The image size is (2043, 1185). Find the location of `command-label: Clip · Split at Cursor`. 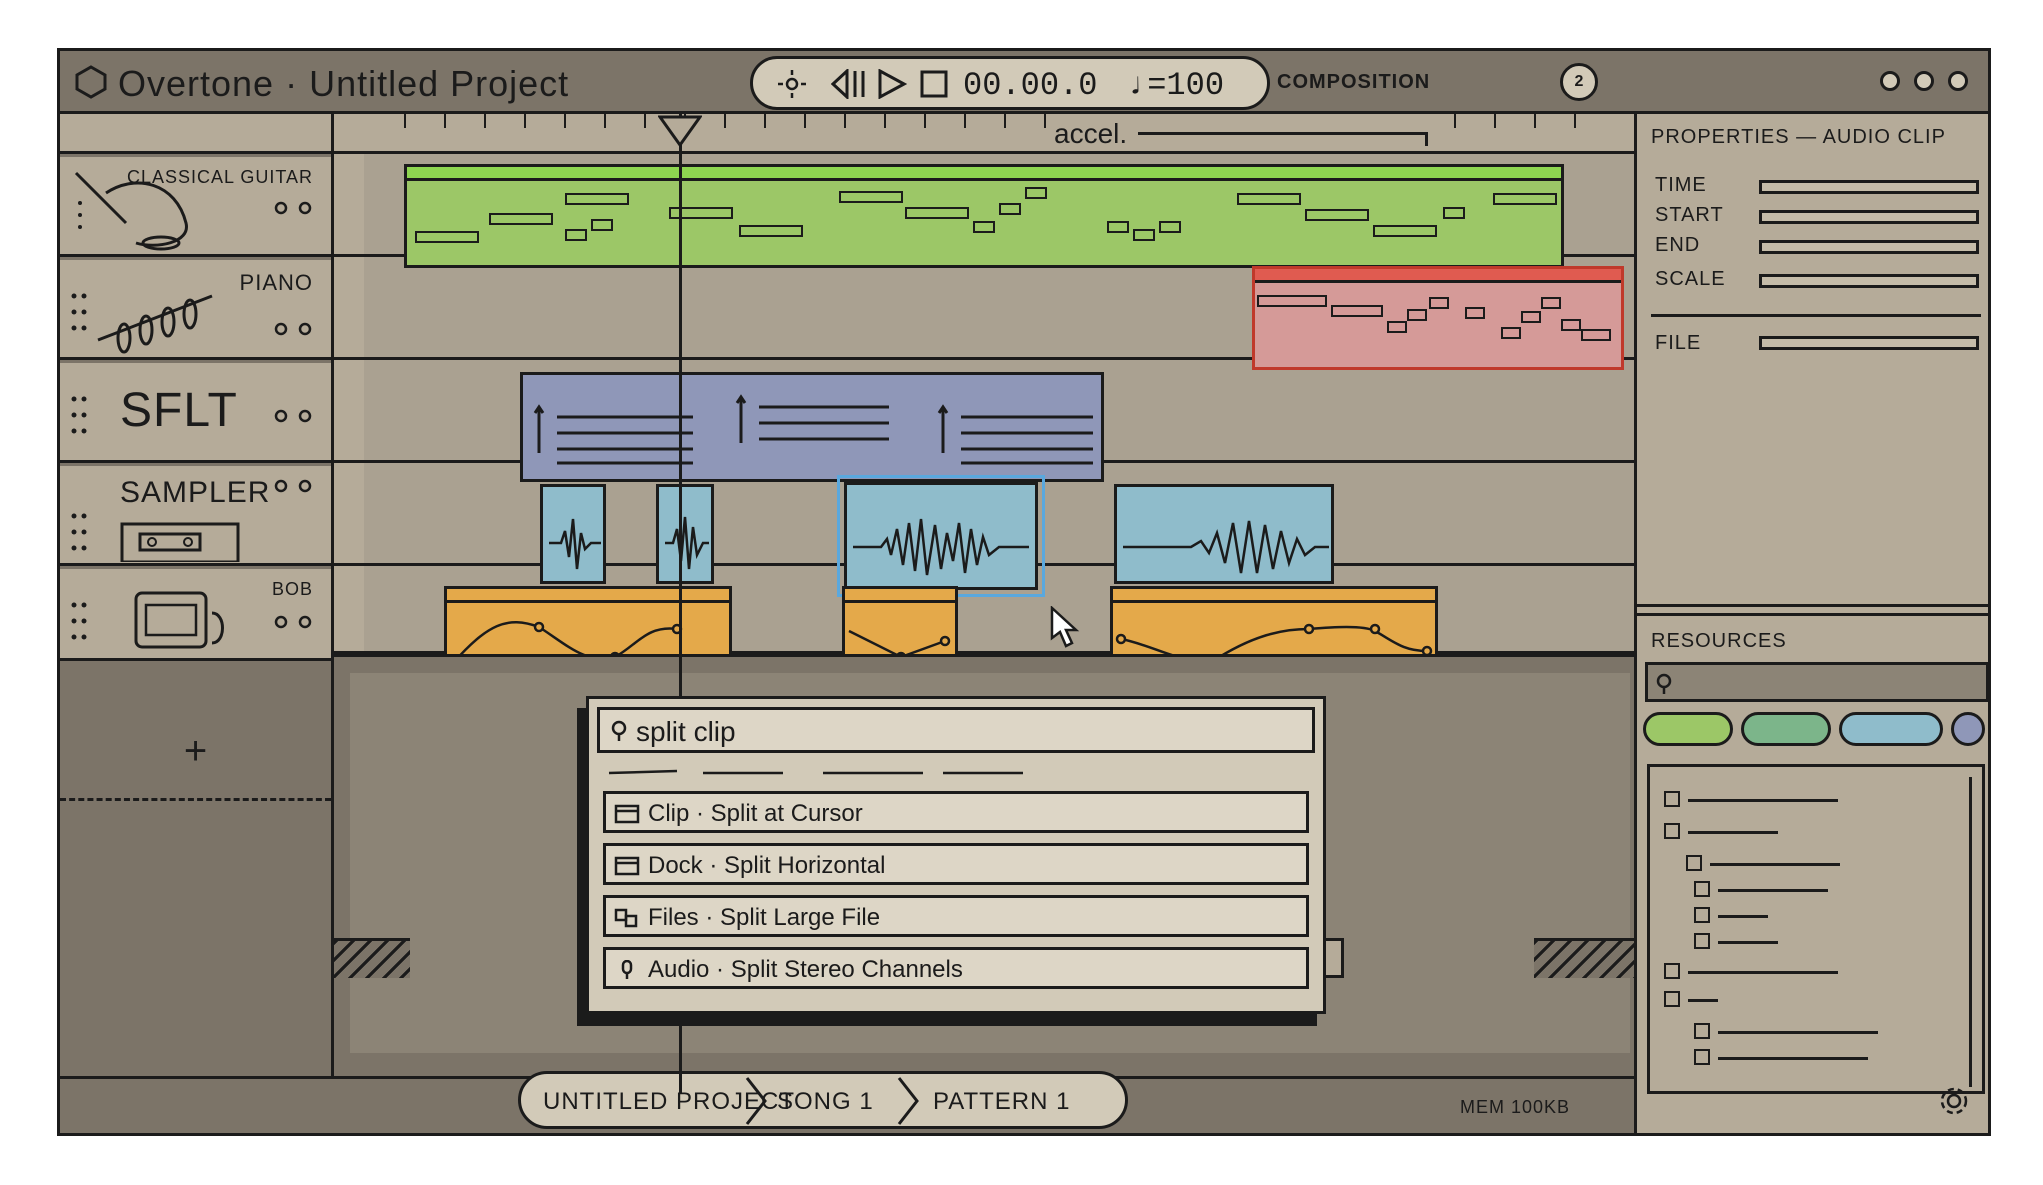

command-label: Clip · Split at Cursor is located at coordinates (755, 813).